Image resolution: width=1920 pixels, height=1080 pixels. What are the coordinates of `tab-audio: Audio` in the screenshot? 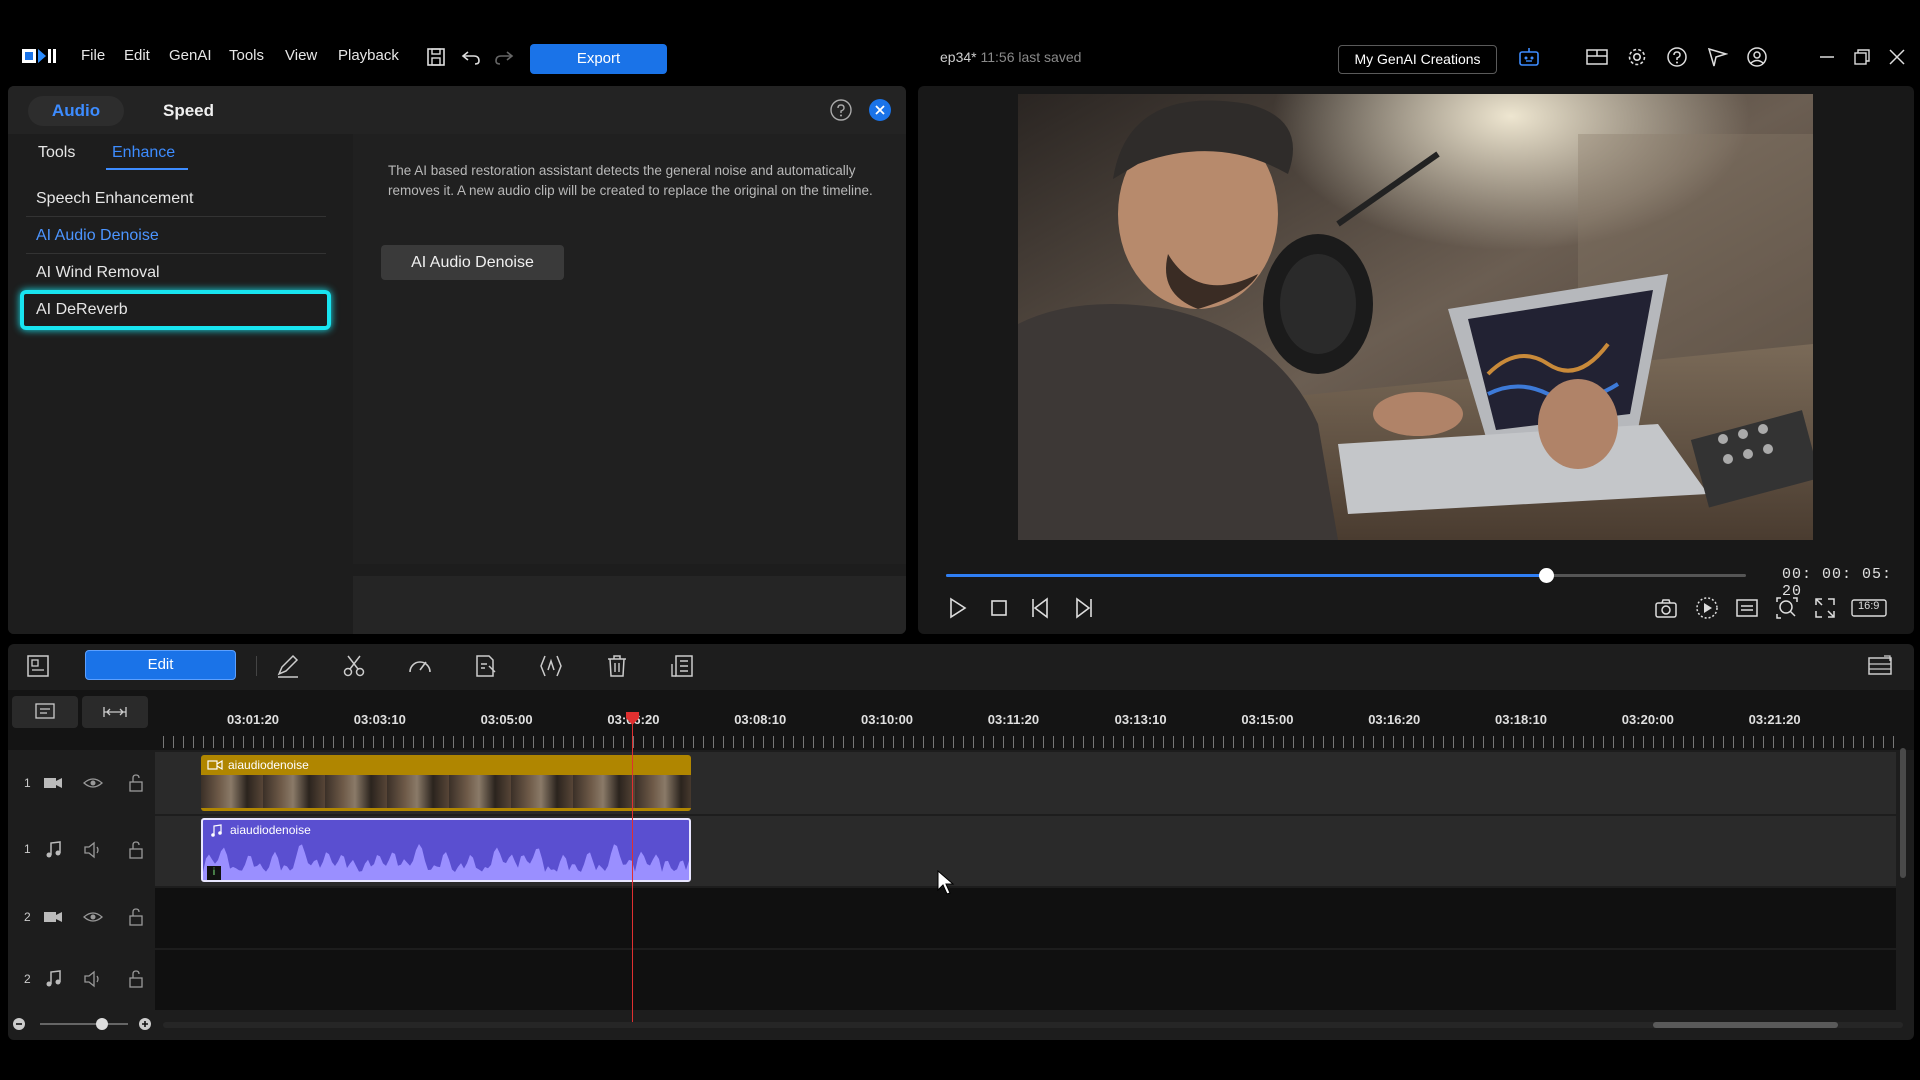 It's located at (76, 111).